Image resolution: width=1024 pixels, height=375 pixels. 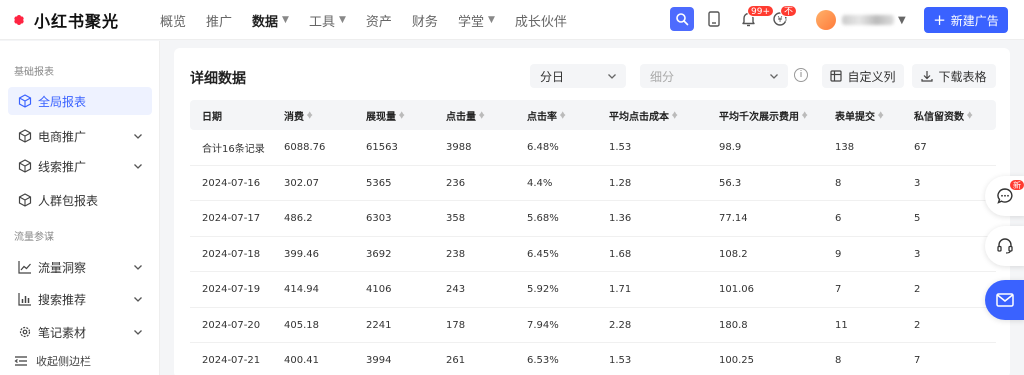 What do you see at coordinates (801, 75) in the screenshot?
I see `info-icon: i` at bounding box center [801, 75].